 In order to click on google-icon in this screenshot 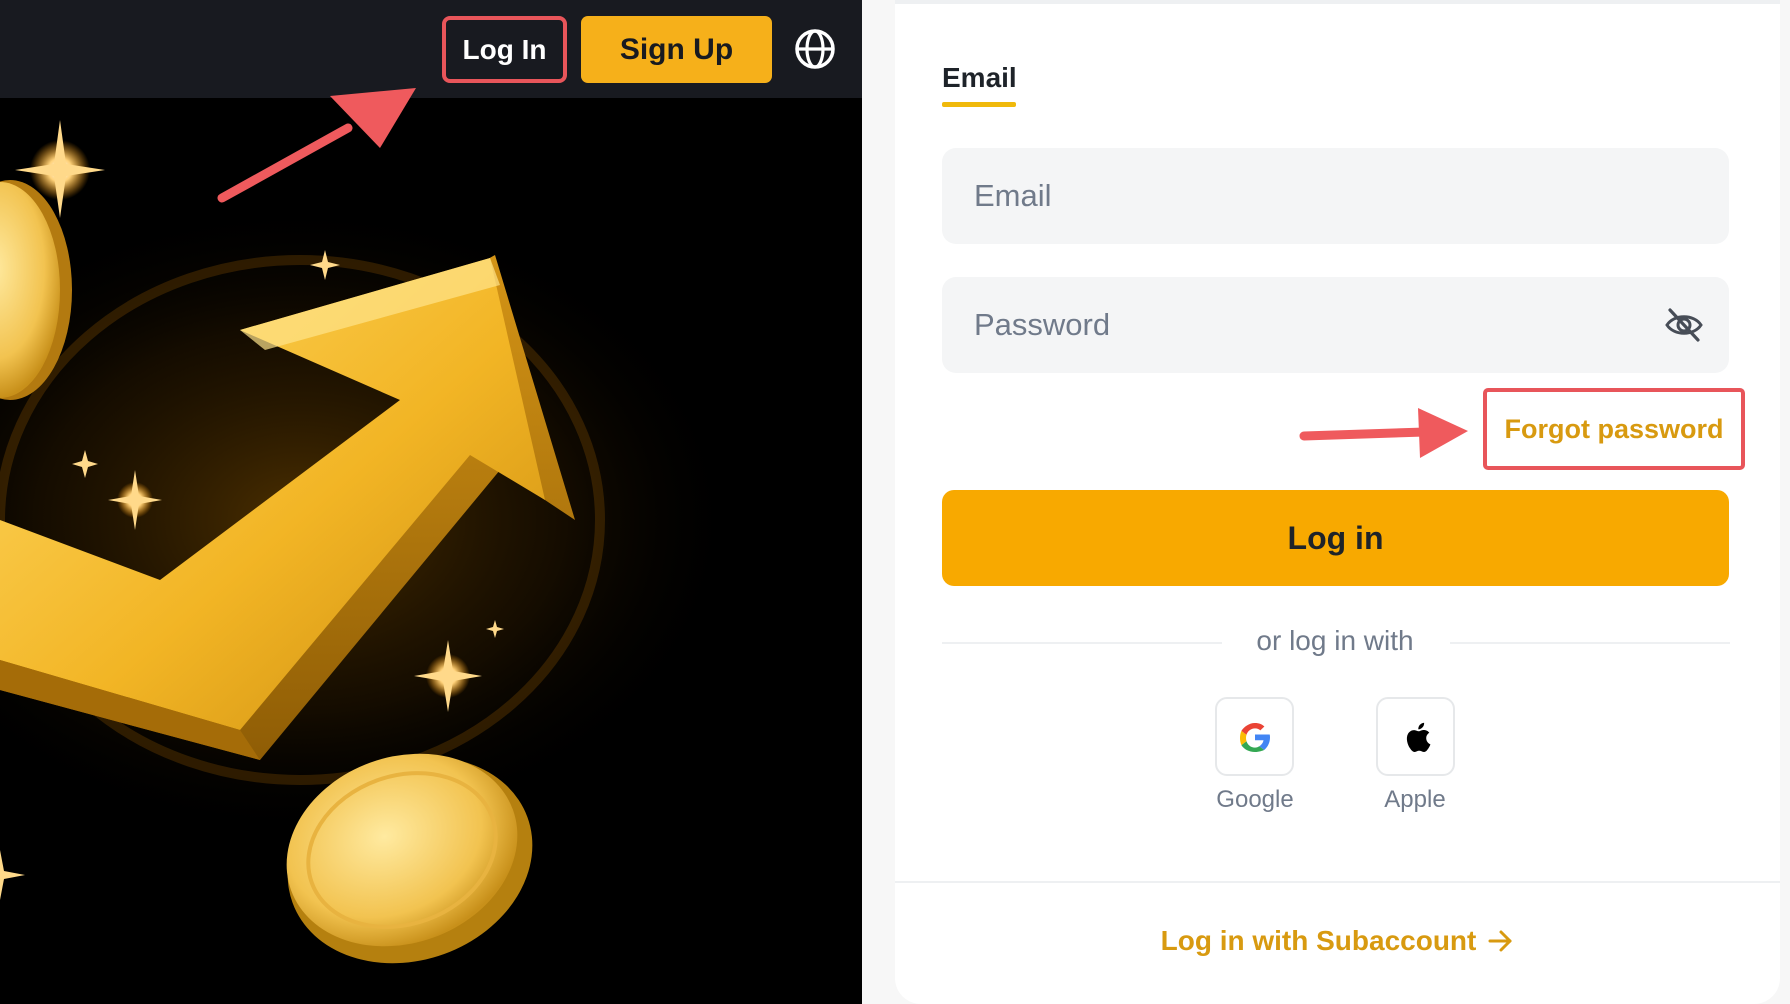, I will do `click(1254, 737)`.